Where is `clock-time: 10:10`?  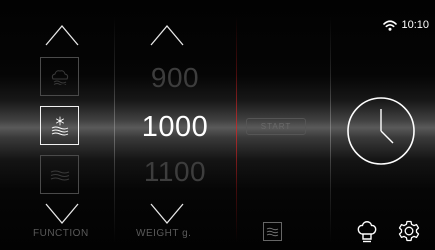
clock-time: 10:10 is located at coordinates (415, 25).